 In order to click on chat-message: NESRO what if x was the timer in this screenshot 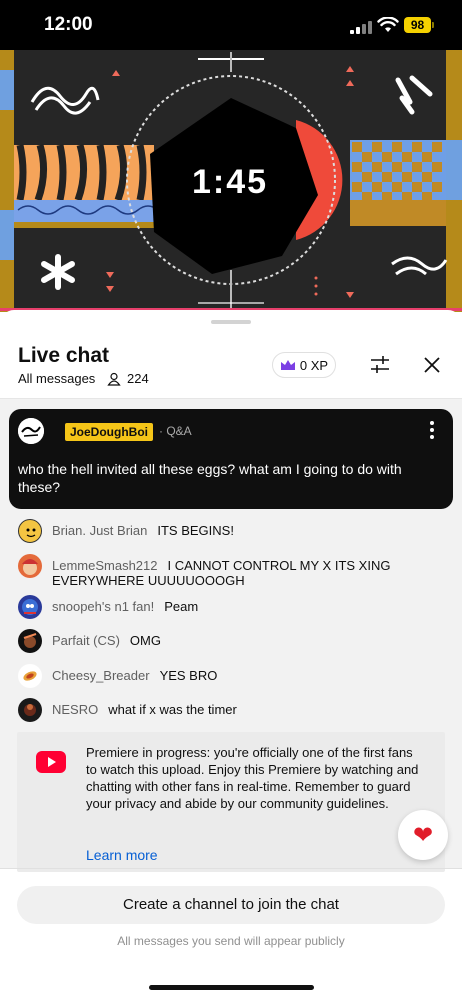, I will do `click(233, 710)`.